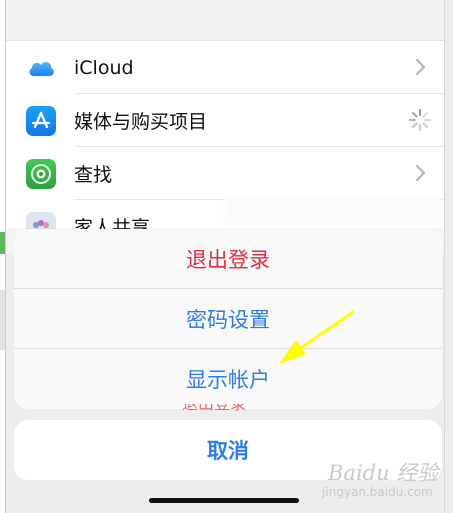 This screenshot has height=513, width=453. I want to click on app-store-icon, so click(41, 120).